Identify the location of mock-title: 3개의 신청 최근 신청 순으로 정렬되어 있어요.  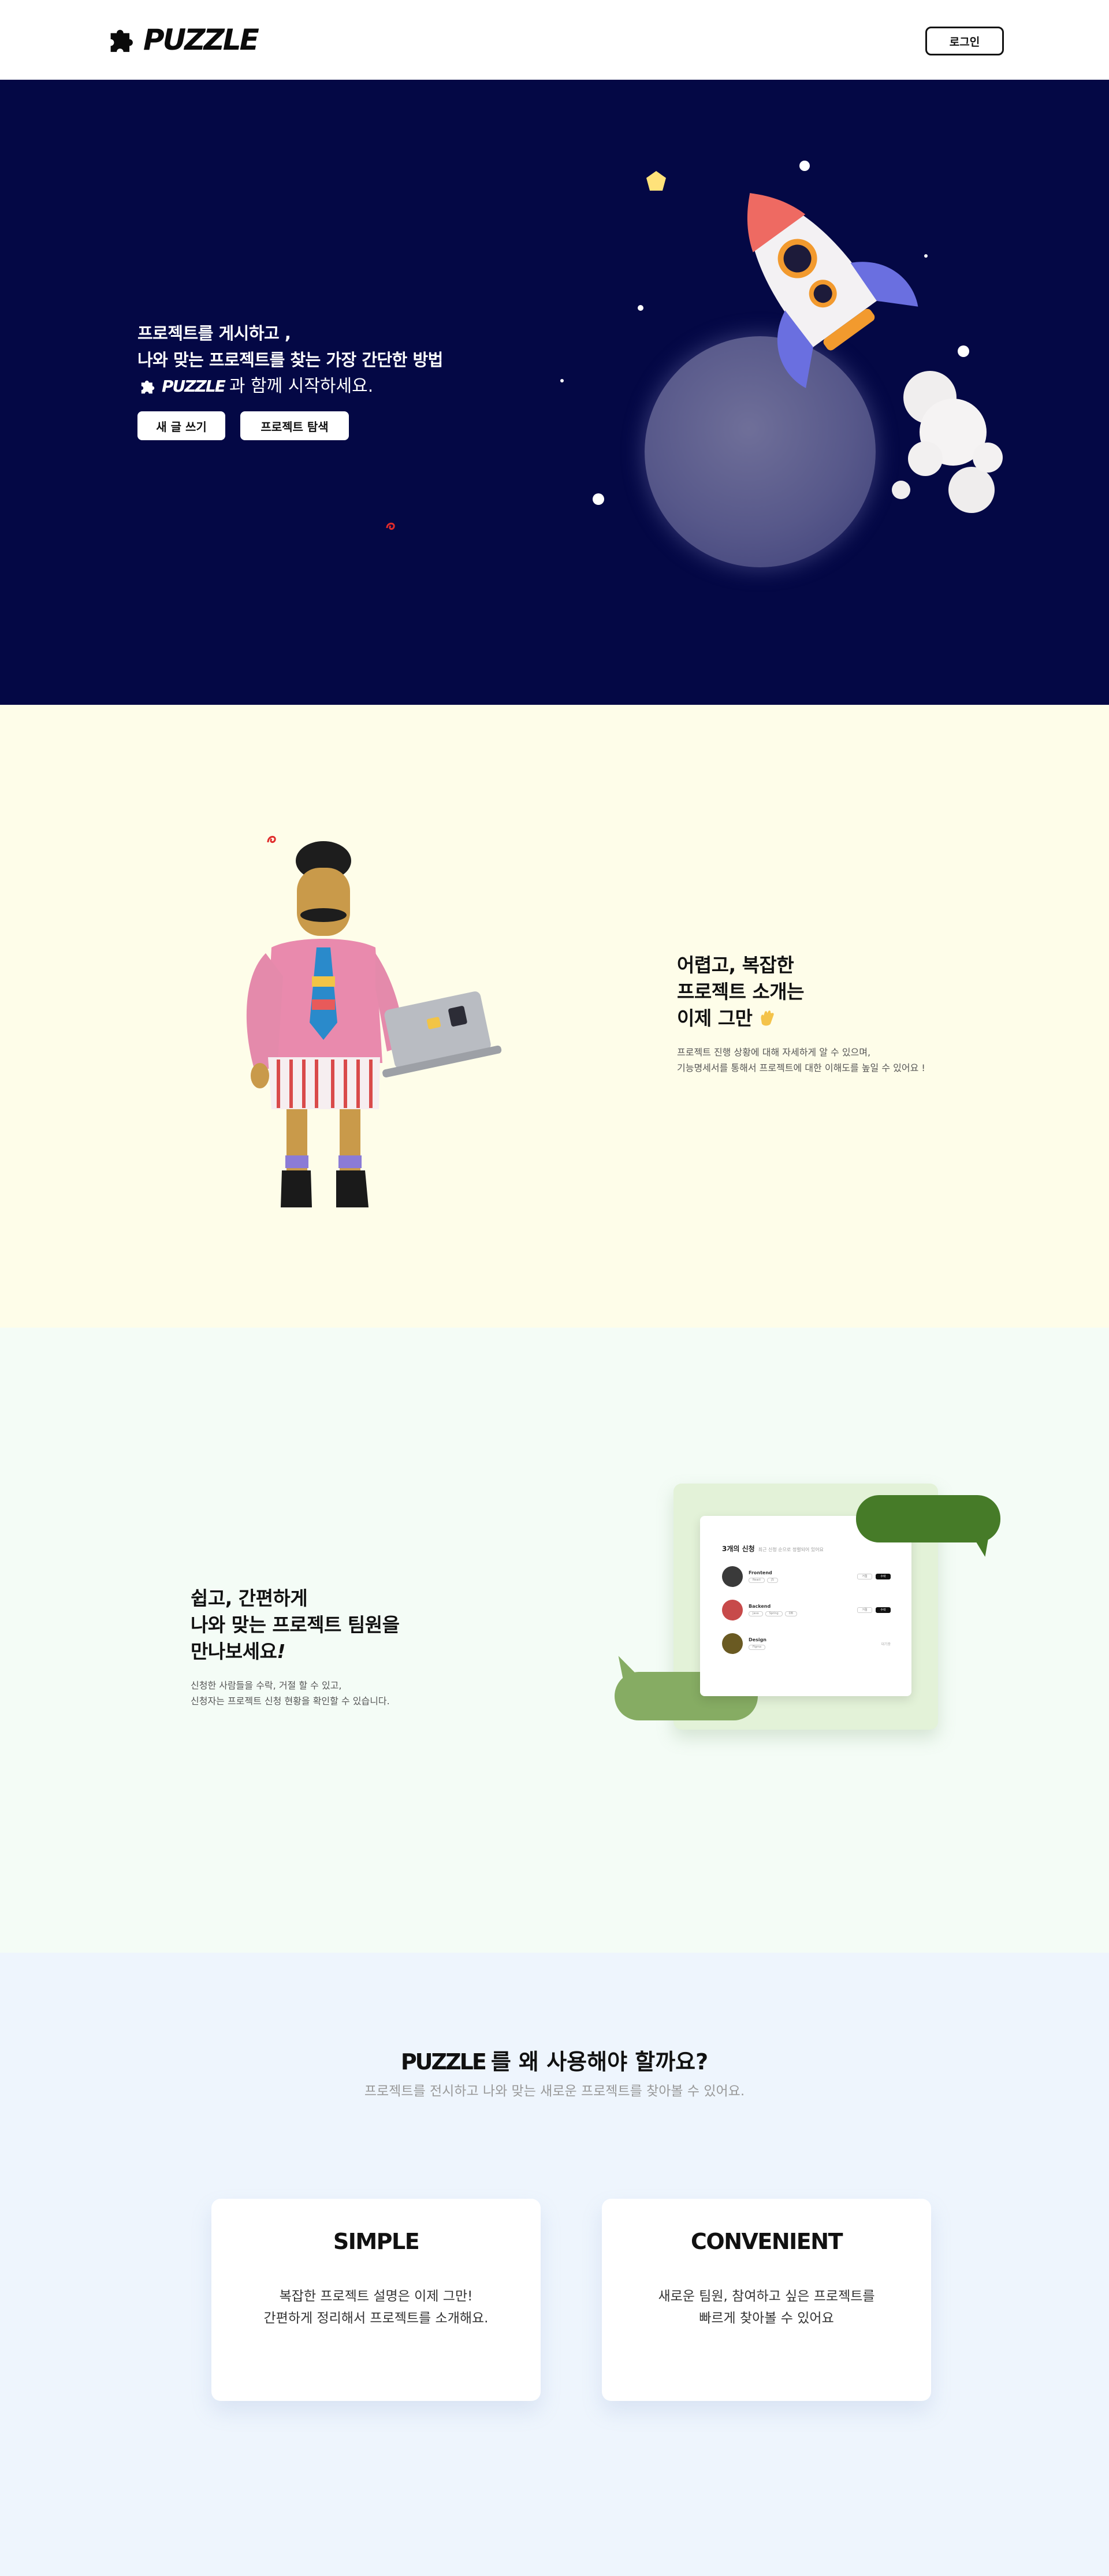
(806, 1548).